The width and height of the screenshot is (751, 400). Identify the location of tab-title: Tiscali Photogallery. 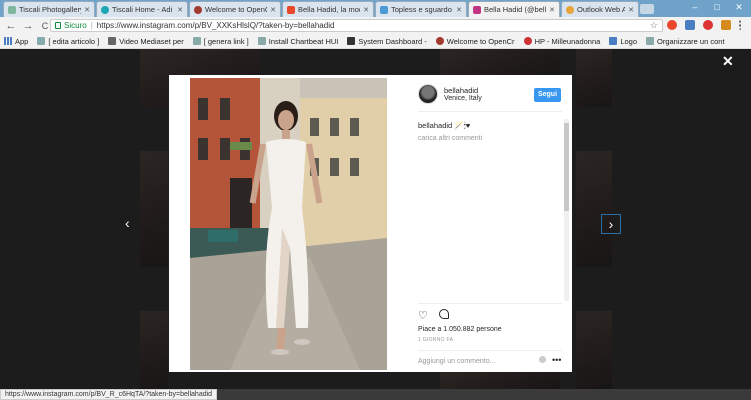
(50, 9).